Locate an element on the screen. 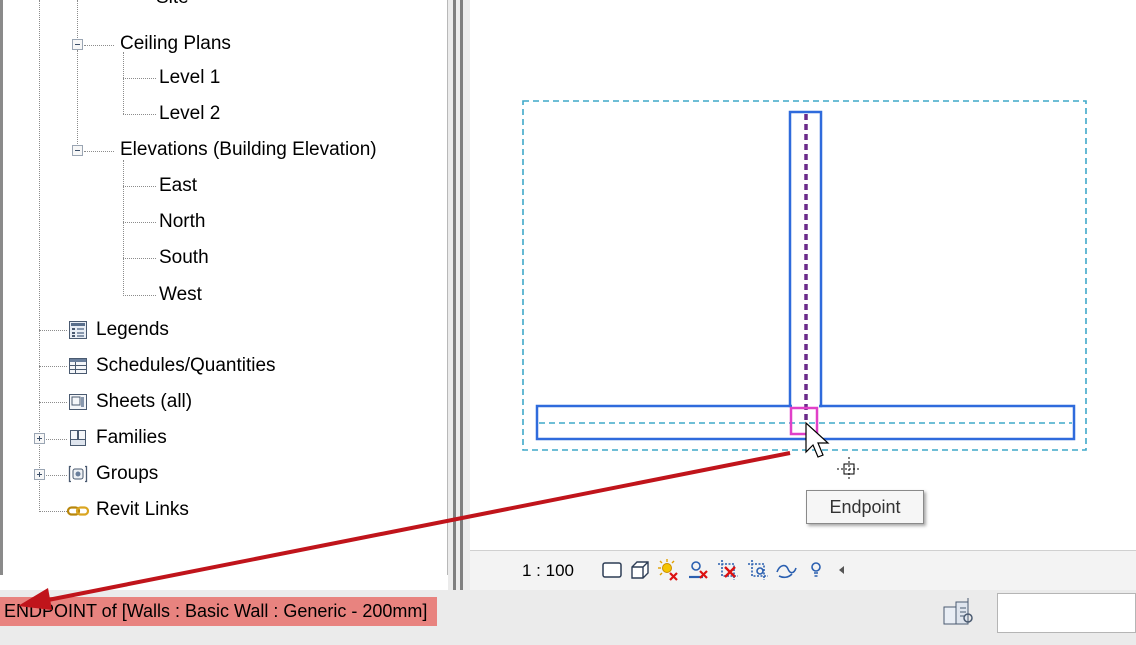 This screenshot has width=1136, height=645. temporary-hide-icon is located at coordinates (786, 570).